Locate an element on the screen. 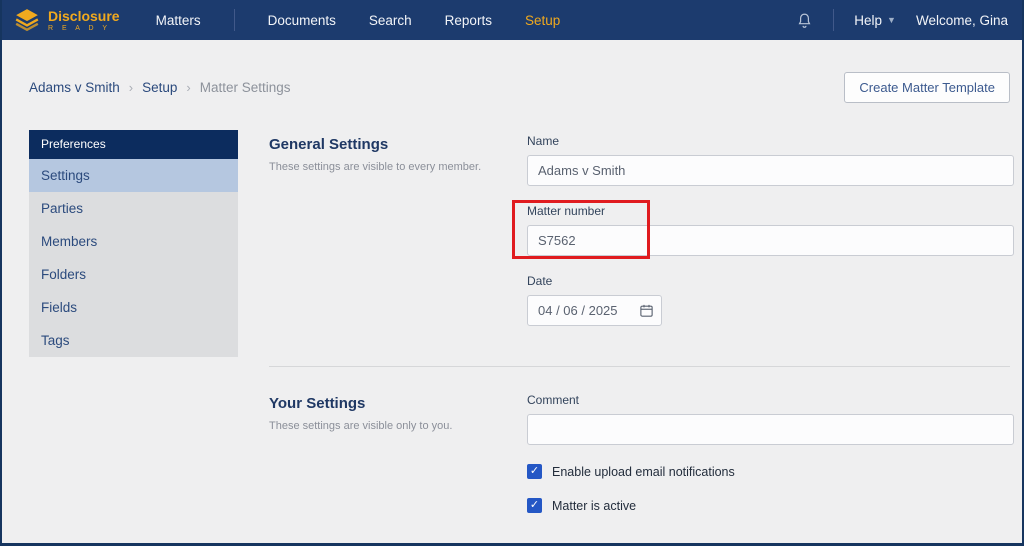  brand-text: Disclosure R E A D Y is located at coordinates (84, 20).